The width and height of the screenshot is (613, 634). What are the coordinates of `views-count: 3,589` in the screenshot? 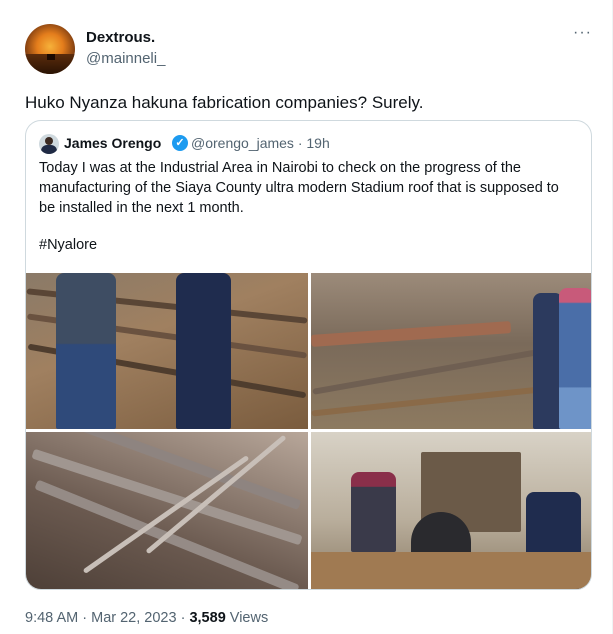 It's located at (207, 618).